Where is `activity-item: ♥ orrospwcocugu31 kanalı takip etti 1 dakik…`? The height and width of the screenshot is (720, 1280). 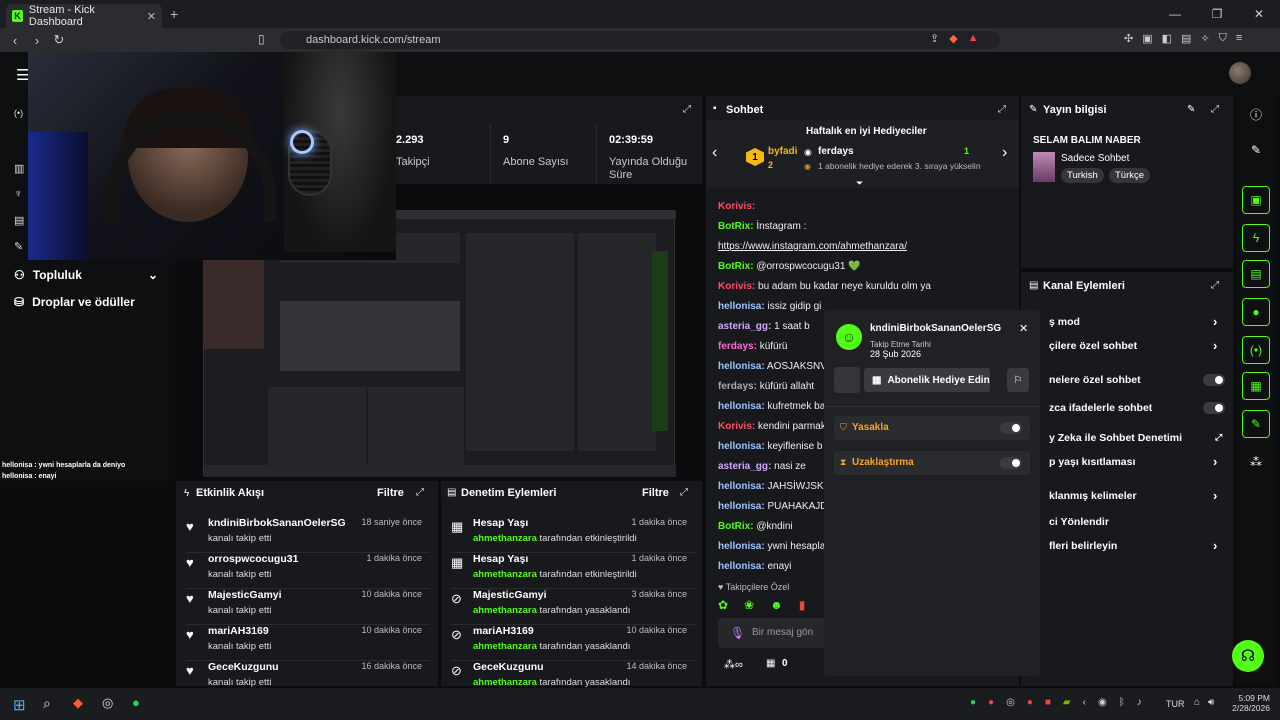
activity-item: ♥ orrospwcocugu31 kanalı takip etti 1 dakik… is located at coordinates (308, 571).